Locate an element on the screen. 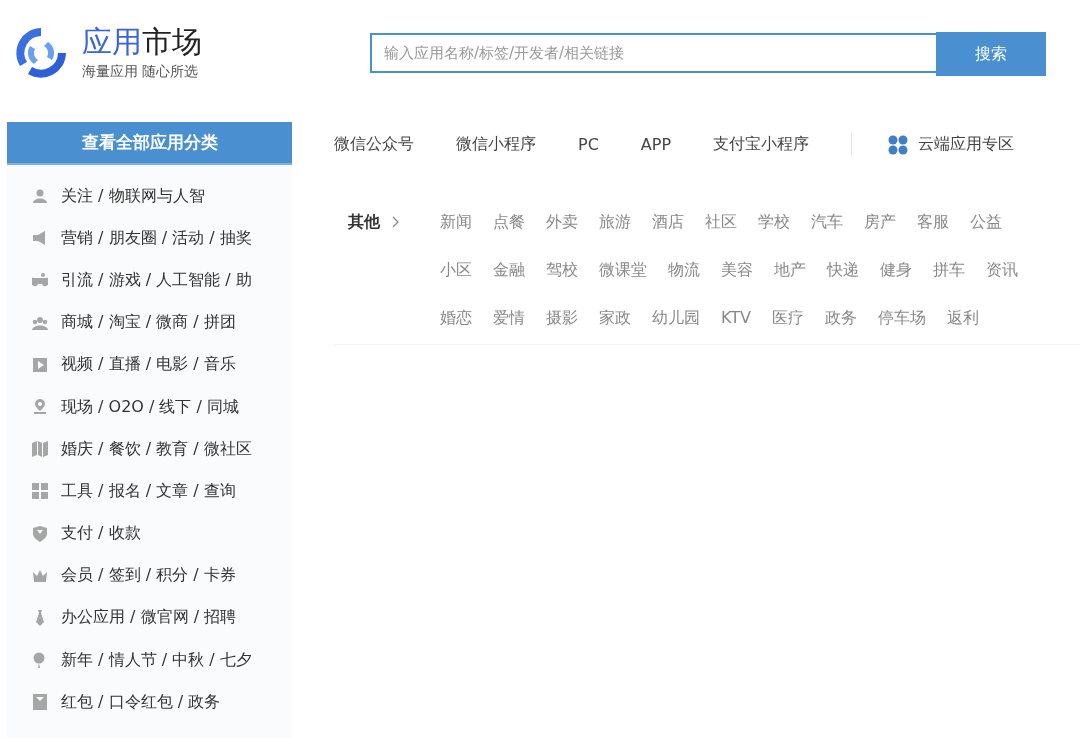 Image resolution: width=1080 pixels, height=738 pixels. tag-link: 爱情 is located at coordinates (509, 318).